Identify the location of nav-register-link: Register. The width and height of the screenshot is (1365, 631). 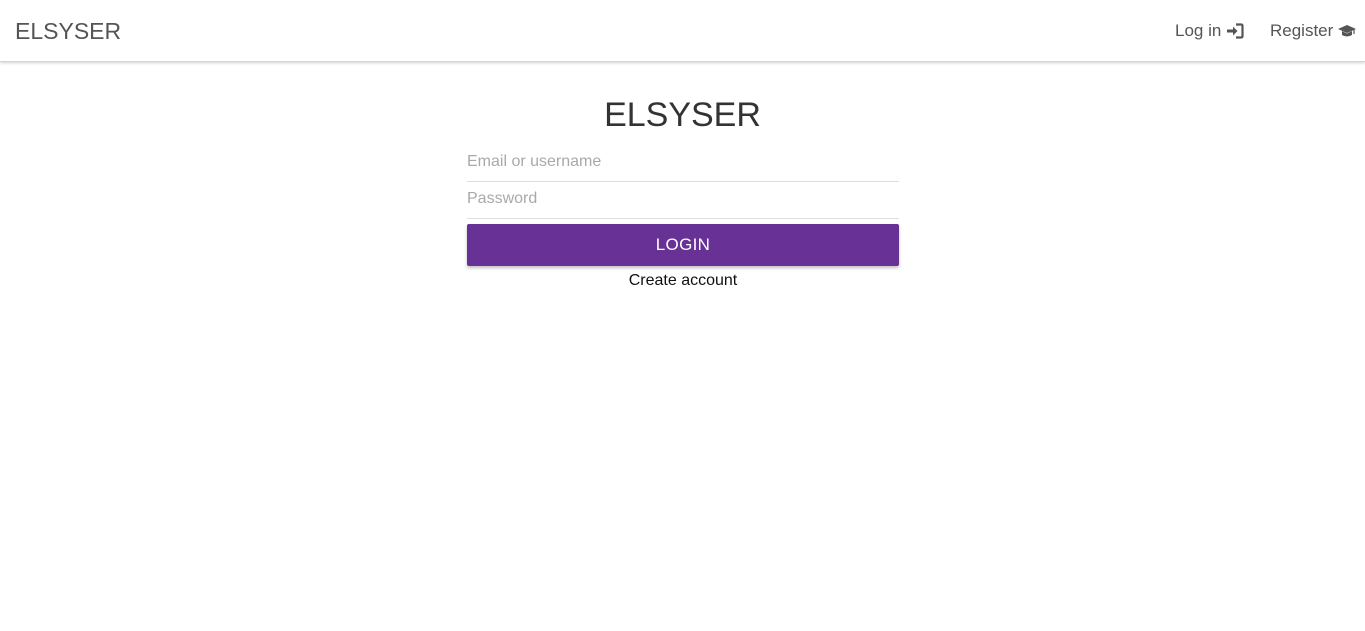
(1313, 31).